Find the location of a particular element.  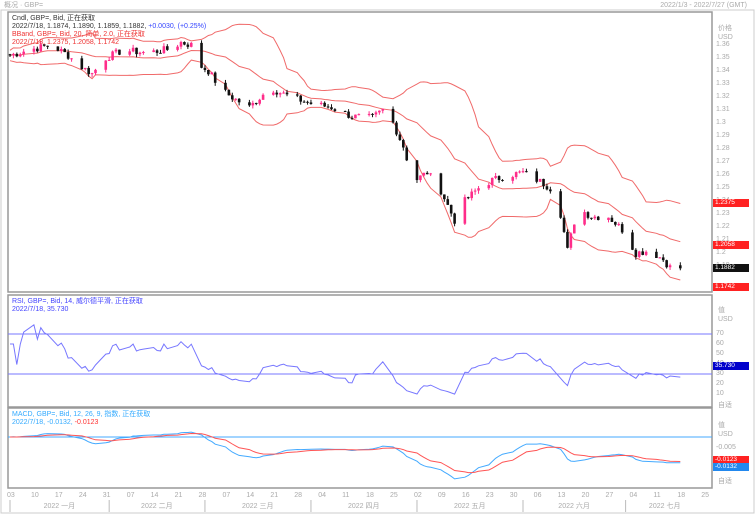

macd-values: 2022/7/18, -0.0132, is located at coordinates (42, 422).